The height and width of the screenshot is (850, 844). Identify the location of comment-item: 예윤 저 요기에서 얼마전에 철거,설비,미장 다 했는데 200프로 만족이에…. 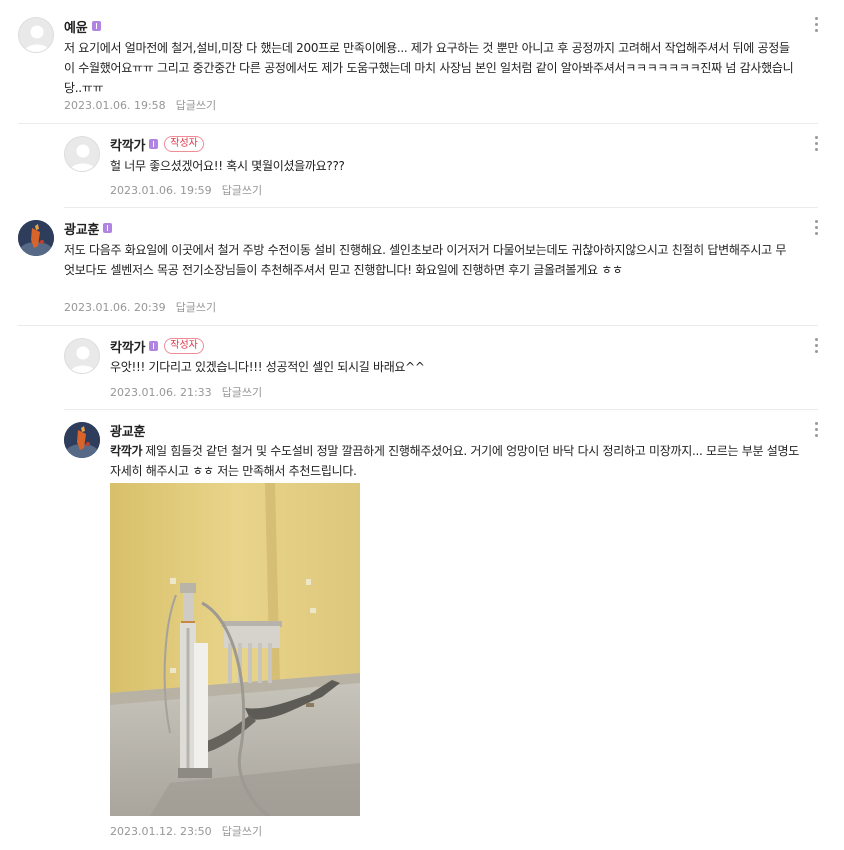
(418, 62).